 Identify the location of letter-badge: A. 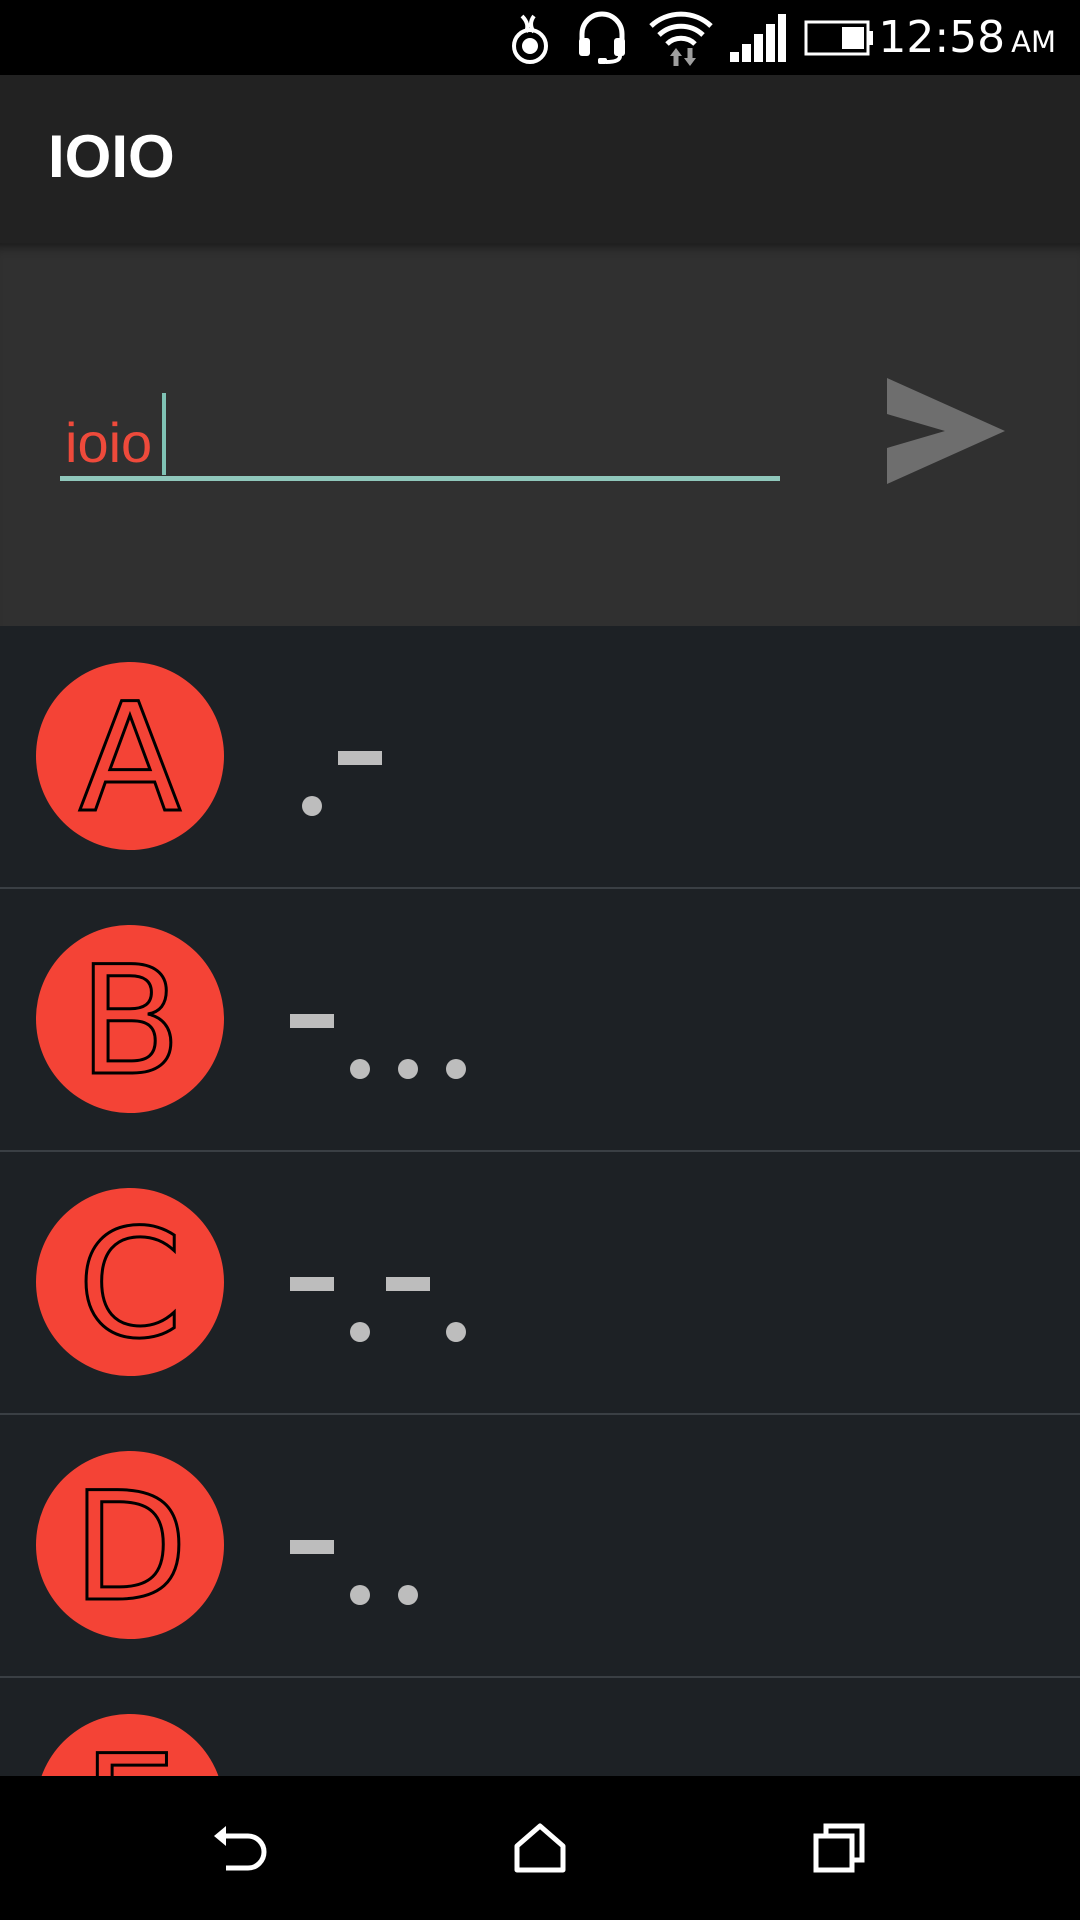
(130, 756).